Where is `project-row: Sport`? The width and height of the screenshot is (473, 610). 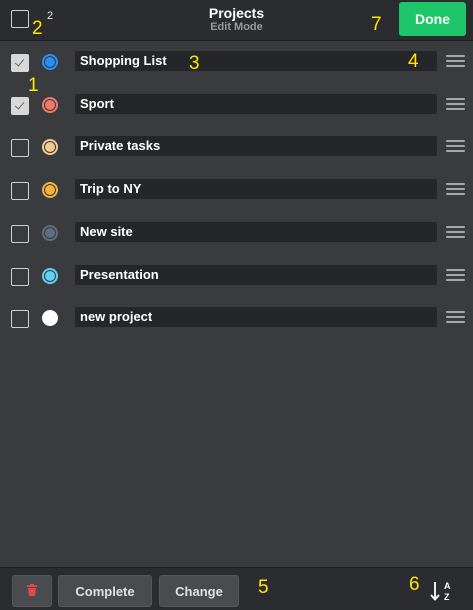 project-row: Sport is located at coordinates (236, 105).